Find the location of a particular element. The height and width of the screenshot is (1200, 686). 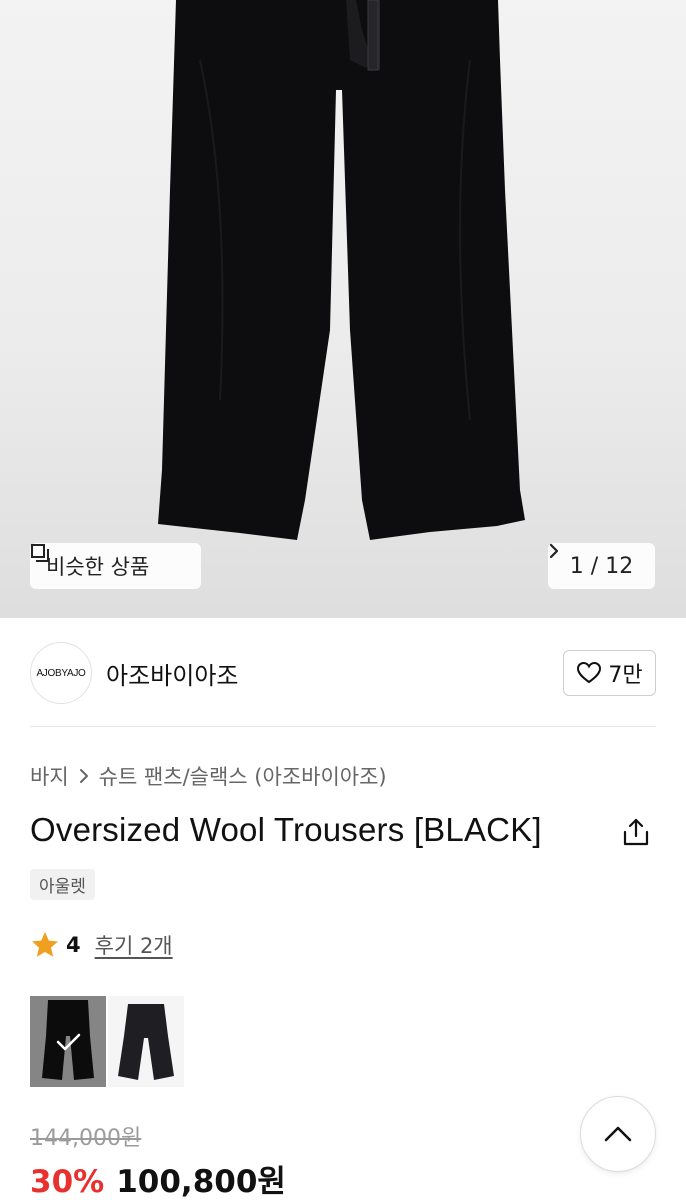

star-icon is located at coordinates (45, 944).